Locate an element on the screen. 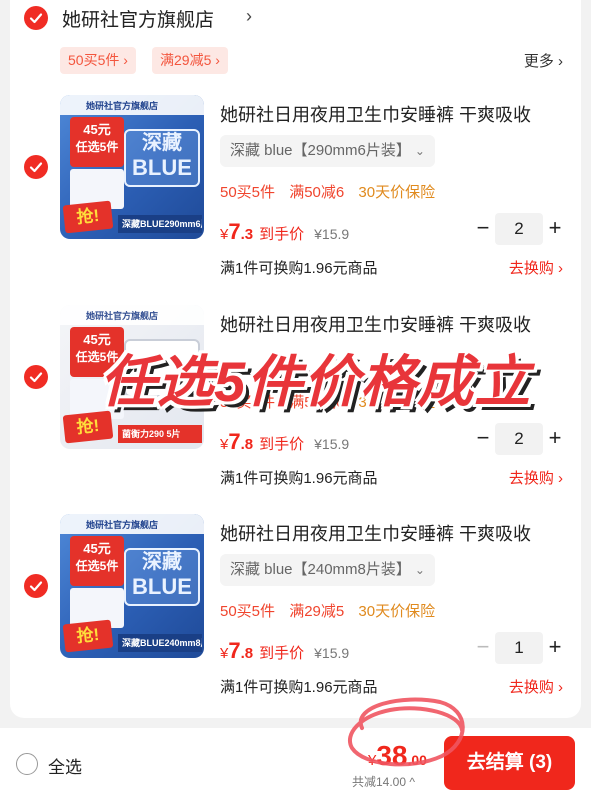 Image resolution: width=591 pixels, height=800 pixels. product-image: 她研社官方旗舰店 45元 任选5件 抢! 深藏 BLUE 深藏BLUE240mm8片 is located at coordinates (132, 586).